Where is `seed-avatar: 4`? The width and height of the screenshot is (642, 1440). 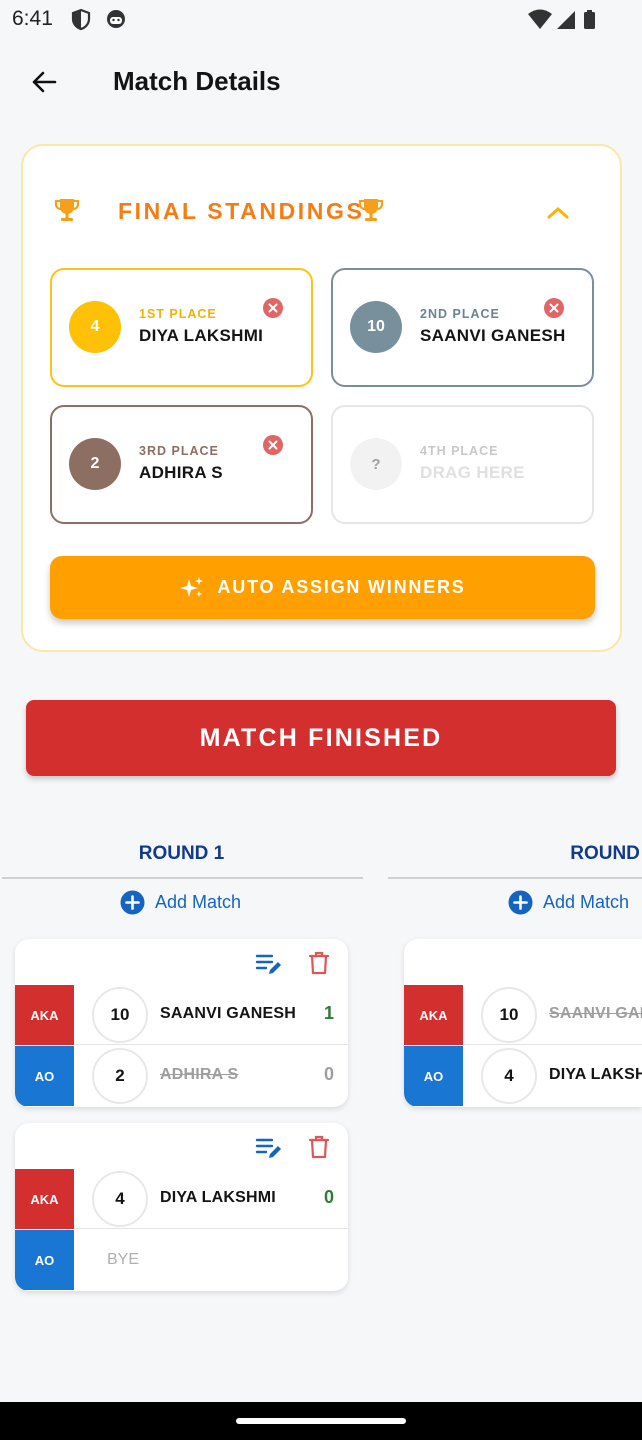 seed-avatar: 4 is located at coordinates (95, 327).